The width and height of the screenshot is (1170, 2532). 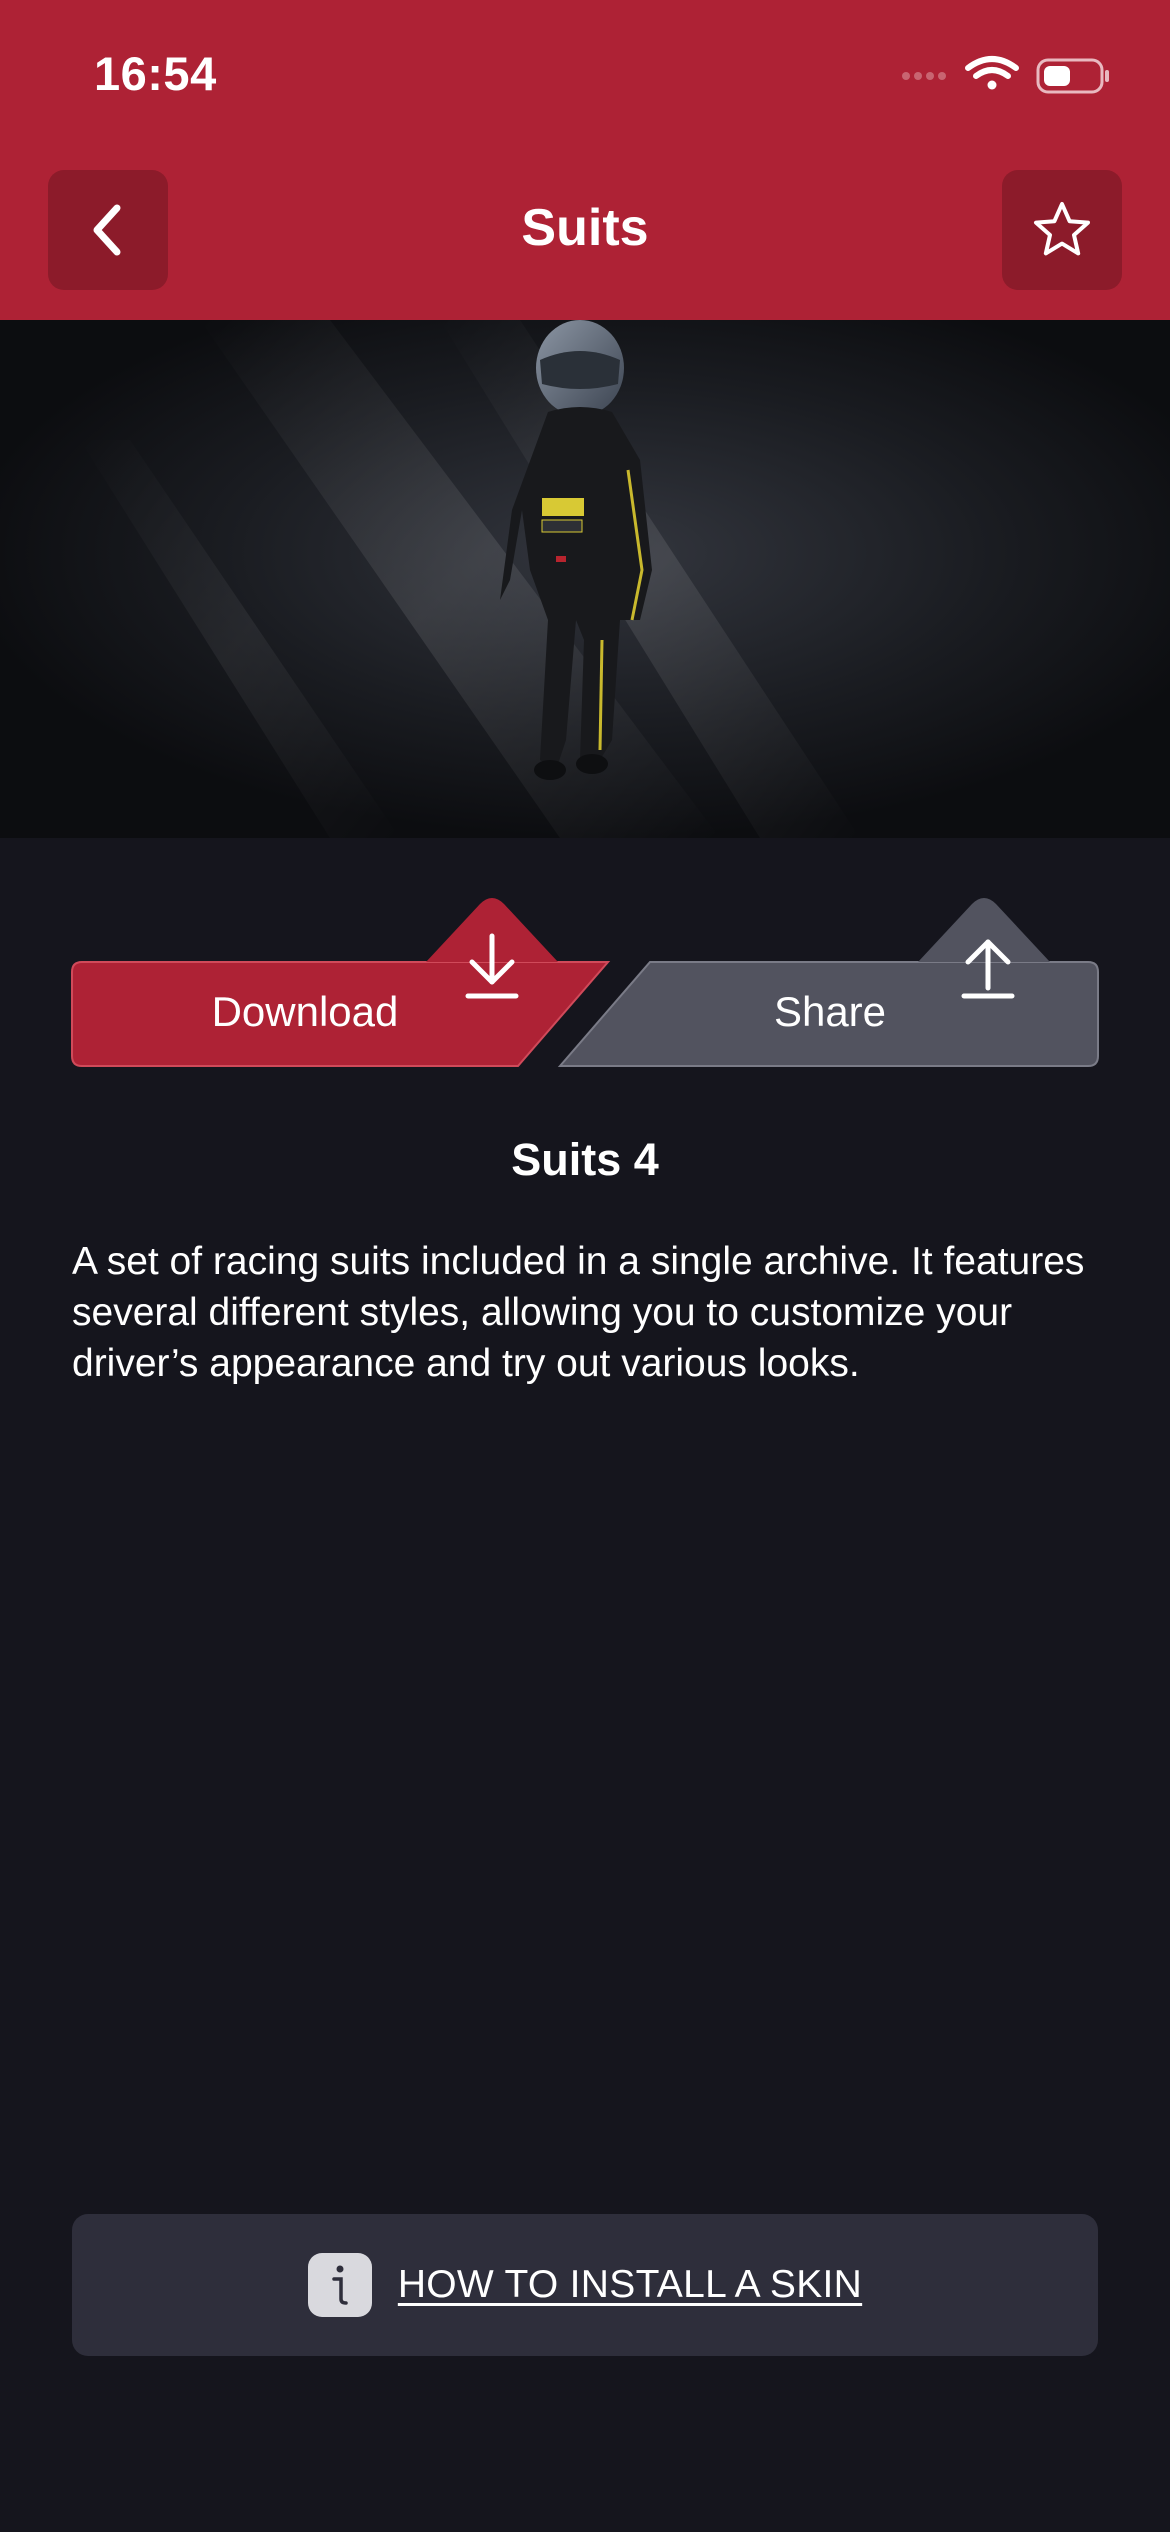 What do you see at coordinates (630, 2285) in the screenshot?
I see `how-to-install-link: HOW TO INSTALL A SKIN` at bounding box center [630, 2285].